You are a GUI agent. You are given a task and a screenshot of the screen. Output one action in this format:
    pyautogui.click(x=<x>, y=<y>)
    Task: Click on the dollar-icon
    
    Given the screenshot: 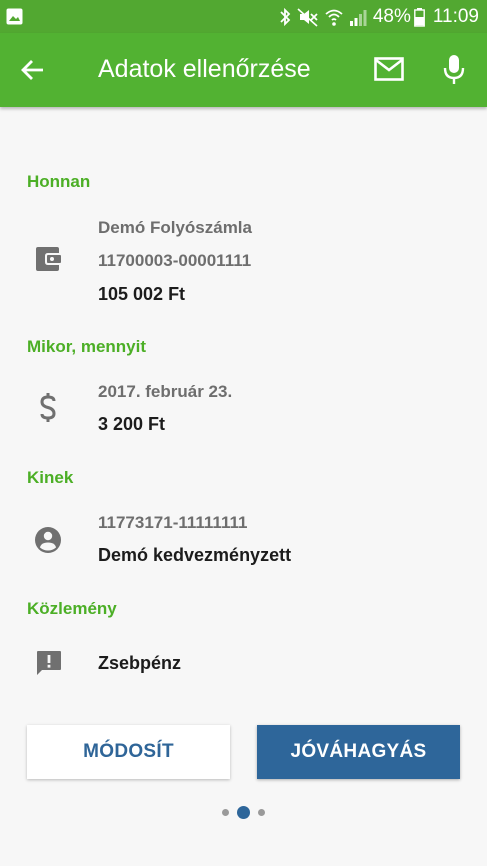 What is the action you would take?
    pyautogui.click(x=48, y=410)
    